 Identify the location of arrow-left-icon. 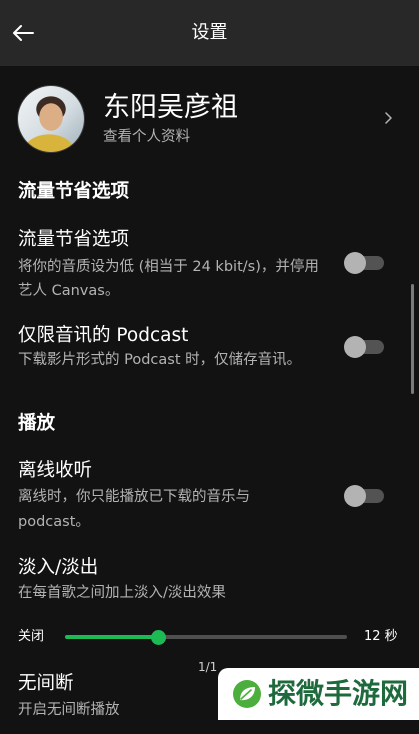
(23, 33).